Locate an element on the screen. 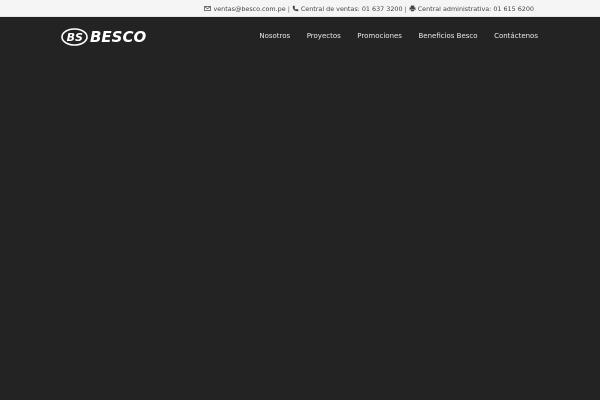  fax-icon is located at coordinates (412, 8).